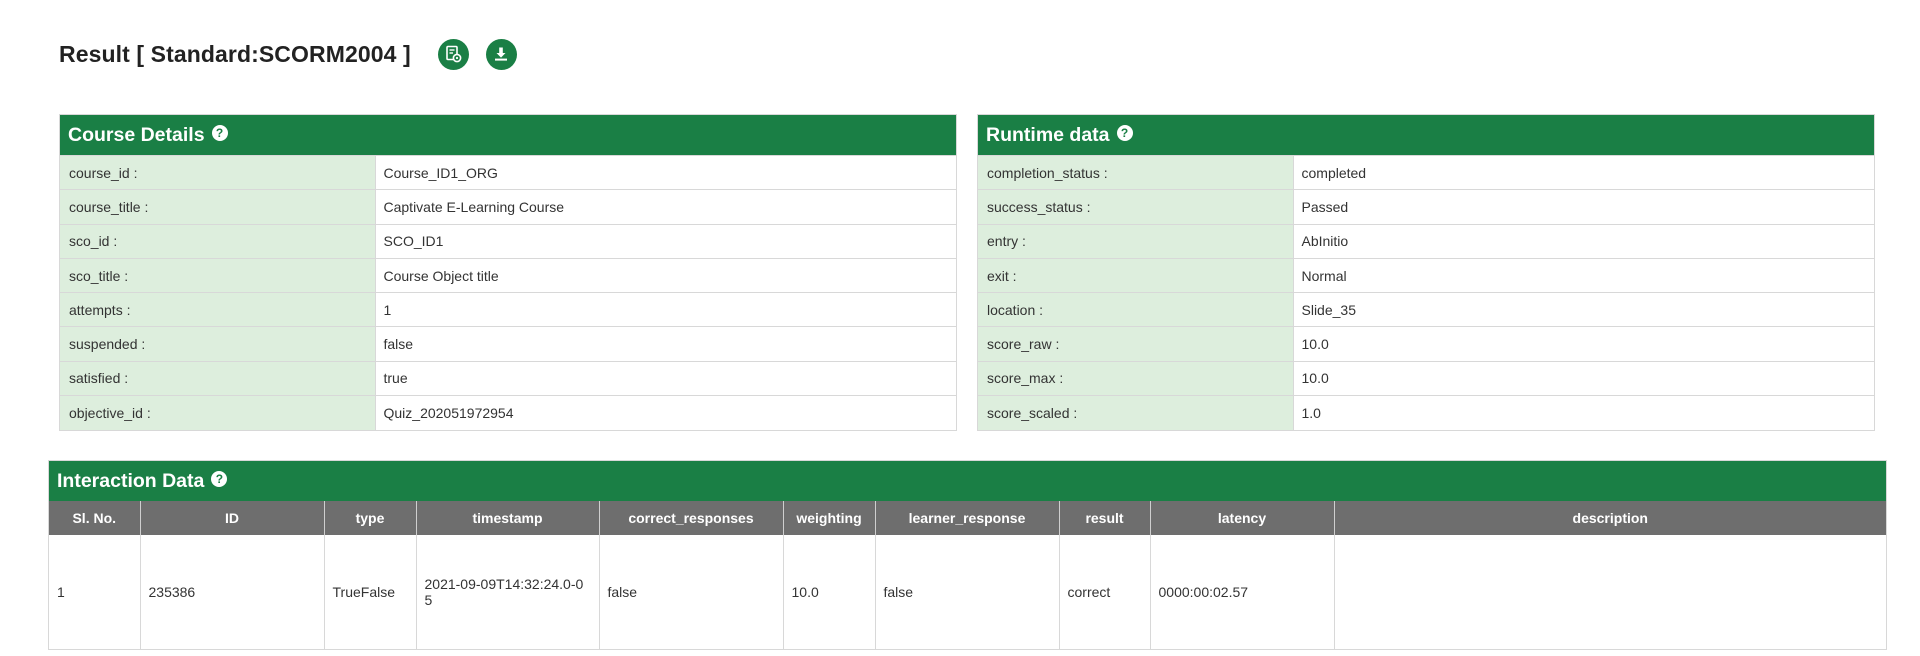 The height and width of the screenshot is (656, 1920). What do you see at coordinates (691, 592) in the screenshot?
I see `cell-correct-responses: false` at bounding box center [691, 592].